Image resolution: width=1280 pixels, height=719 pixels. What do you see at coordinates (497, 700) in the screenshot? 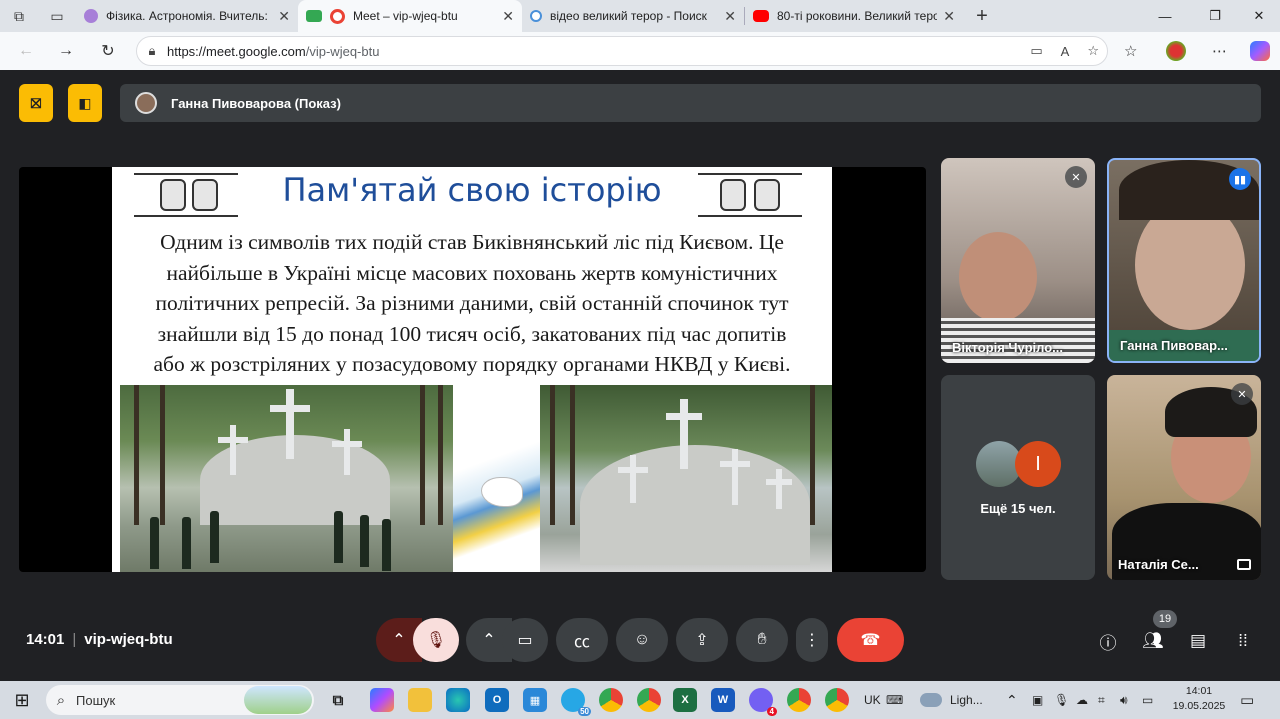
I see `outlook-icon: O` at bounding box center [497, 700].